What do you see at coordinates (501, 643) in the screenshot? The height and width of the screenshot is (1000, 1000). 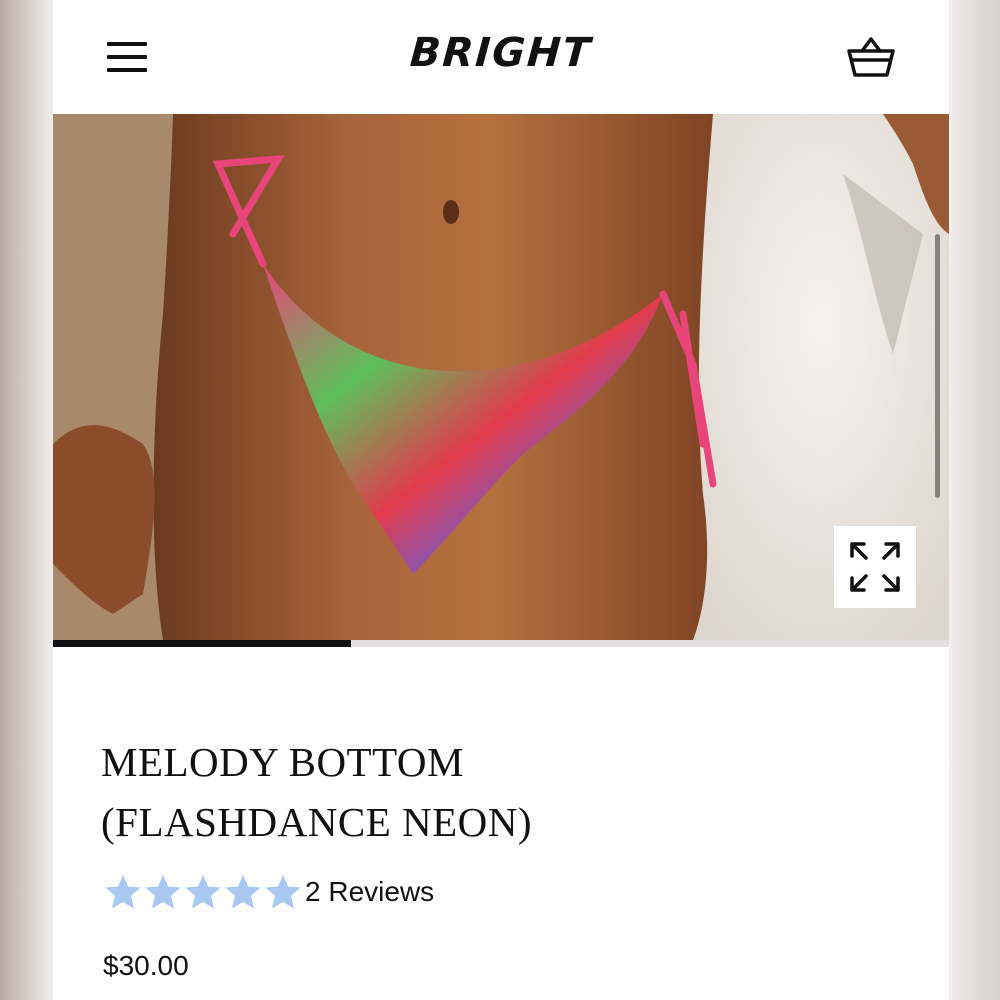 I see `gallery-progress-bar` at bounding box center [501, 643].